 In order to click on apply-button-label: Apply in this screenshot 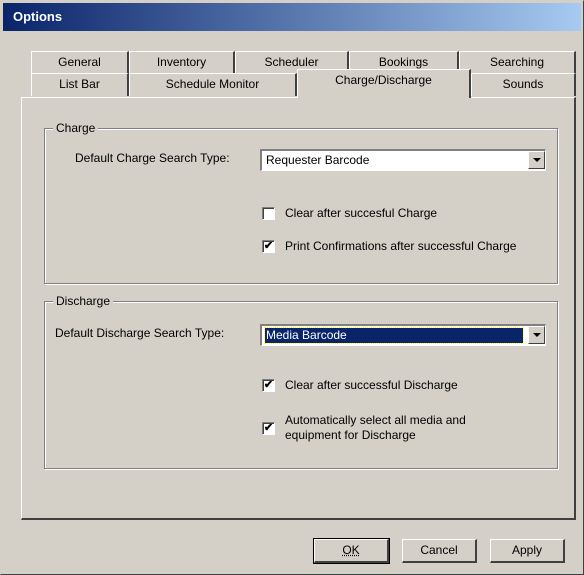, I will do `click(527, 550)`.